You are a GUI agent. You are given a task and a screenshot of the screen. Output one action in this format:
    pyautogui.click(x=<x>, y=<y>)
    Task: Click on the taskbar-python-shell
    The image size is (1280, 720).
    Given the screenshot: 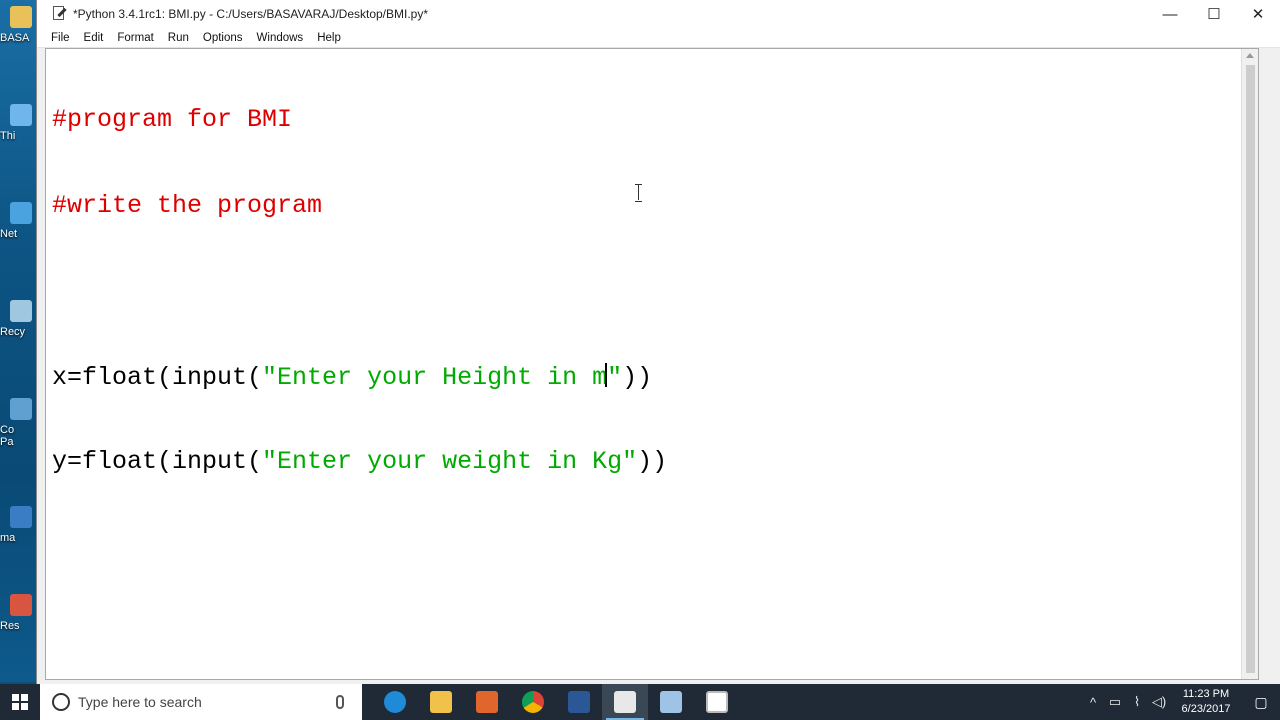 What is the action you would take?
    pyautogui.click(x=671, y=702)
    